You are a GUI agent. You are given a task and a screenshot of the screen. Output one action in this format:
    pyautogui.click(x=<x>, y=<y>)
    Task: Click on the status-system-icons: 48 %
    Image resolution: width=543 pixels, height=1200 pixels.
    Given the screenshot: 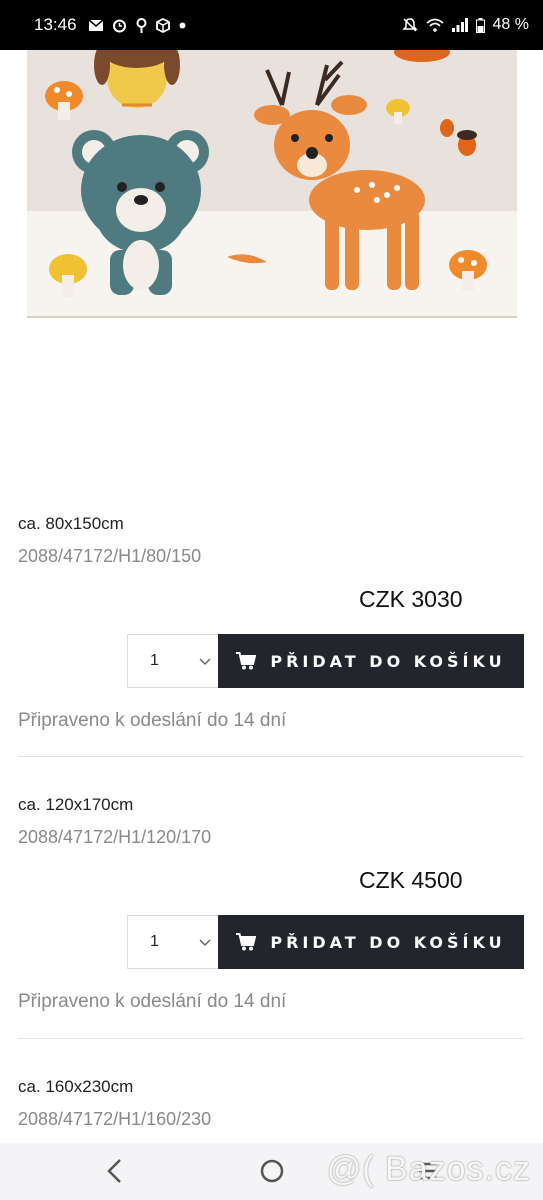 What is the action you would take?
    pyautogui.click(x=465, y=25)
    